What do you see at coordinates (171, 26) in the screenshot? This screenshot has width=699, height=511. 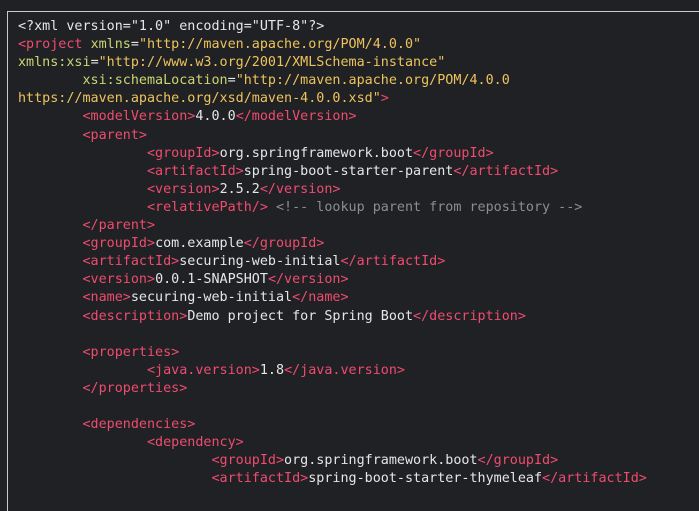 I see `code-text: <?xml version="1.0" encoding="UTF-8"?>` at bounding box center [171, 26].